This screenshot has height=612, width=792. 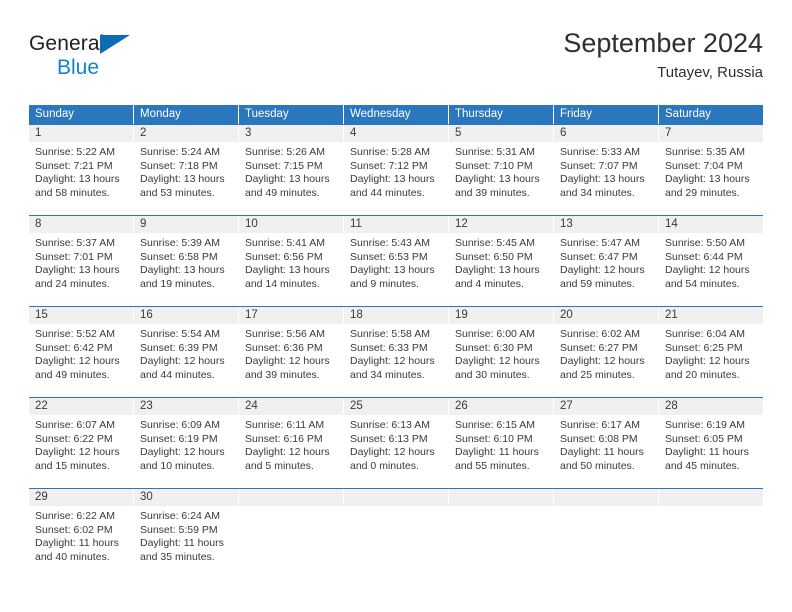 What do you see at coordinates (179, 438) in the screenshot?
I see `sunset-text: Sunset: 6:19 PM` at bounding box center [179, 438].